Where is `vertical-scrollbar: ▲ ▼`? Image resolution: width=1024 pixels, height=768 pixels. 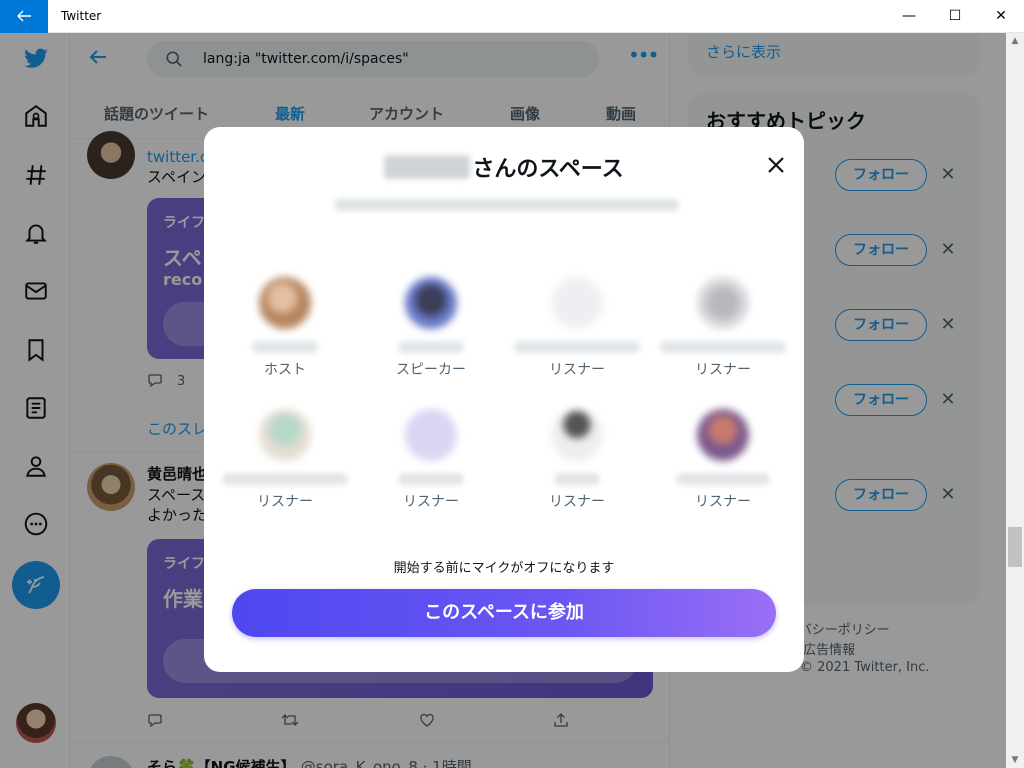 vertical-scrollbar: ▲ ▼ is located at coordinates (1015, 400).